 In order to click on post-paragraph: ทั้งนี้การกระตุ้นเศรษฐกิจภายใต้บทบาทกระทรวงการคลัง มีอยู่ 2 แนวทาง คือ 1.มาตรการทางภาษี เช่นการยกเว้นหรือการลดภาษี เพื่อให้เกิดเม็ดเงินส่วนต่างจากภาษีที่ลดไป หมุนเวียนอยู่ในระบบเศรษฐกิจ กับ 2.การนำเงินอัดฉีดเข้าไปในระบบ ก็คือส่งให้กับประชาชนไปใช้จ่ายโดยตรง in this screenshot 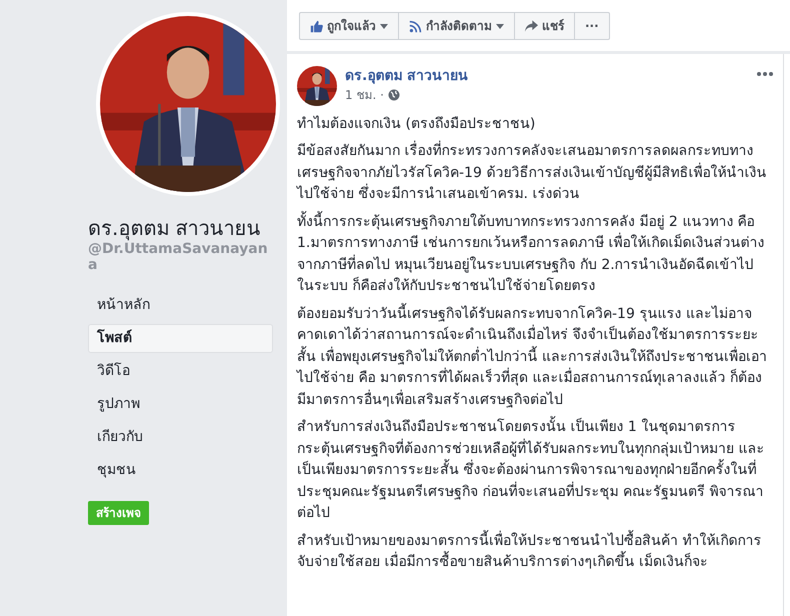, I will do `click(535, 255)`.